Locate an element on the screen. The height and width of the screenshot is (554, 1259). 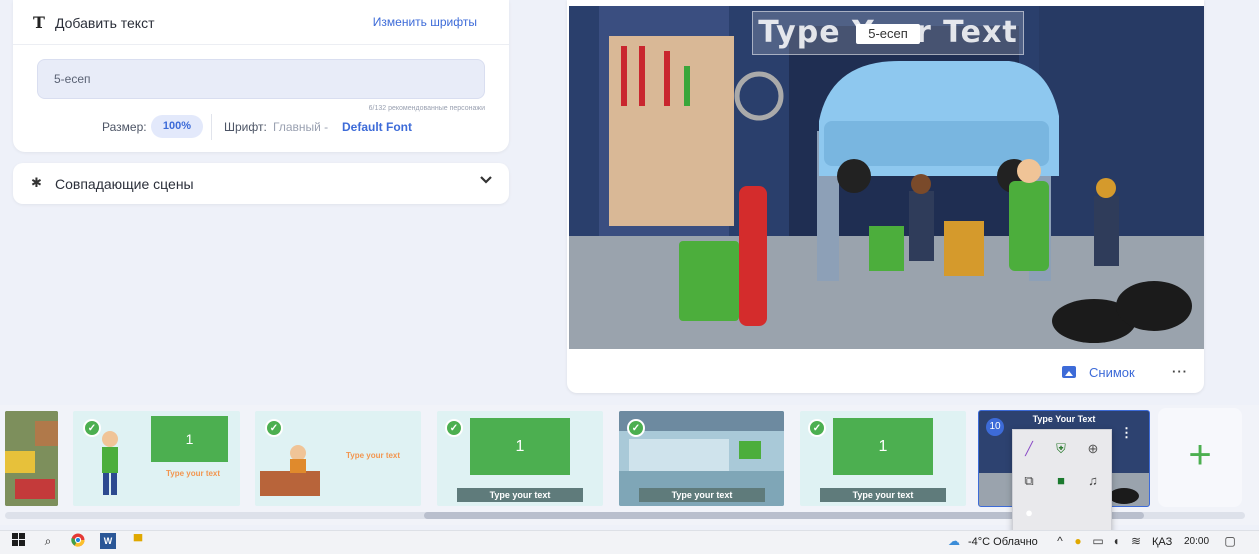
tray-overflow-popup: ╱ ⛨ ⊕ ⧉ ■ ♫ ● is located at coordinates (1062, 481).